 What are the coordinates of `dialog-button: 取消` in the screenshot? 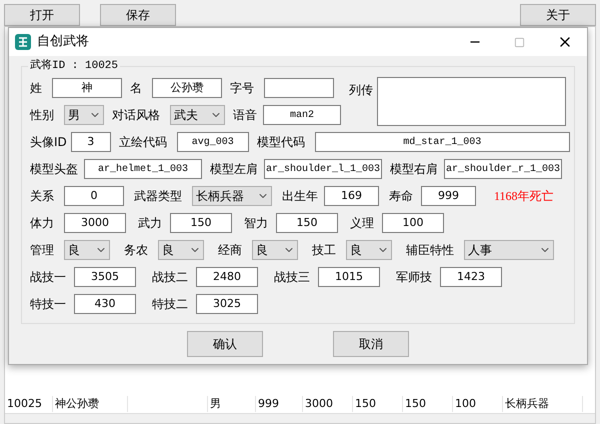 It's located at (371, 344).